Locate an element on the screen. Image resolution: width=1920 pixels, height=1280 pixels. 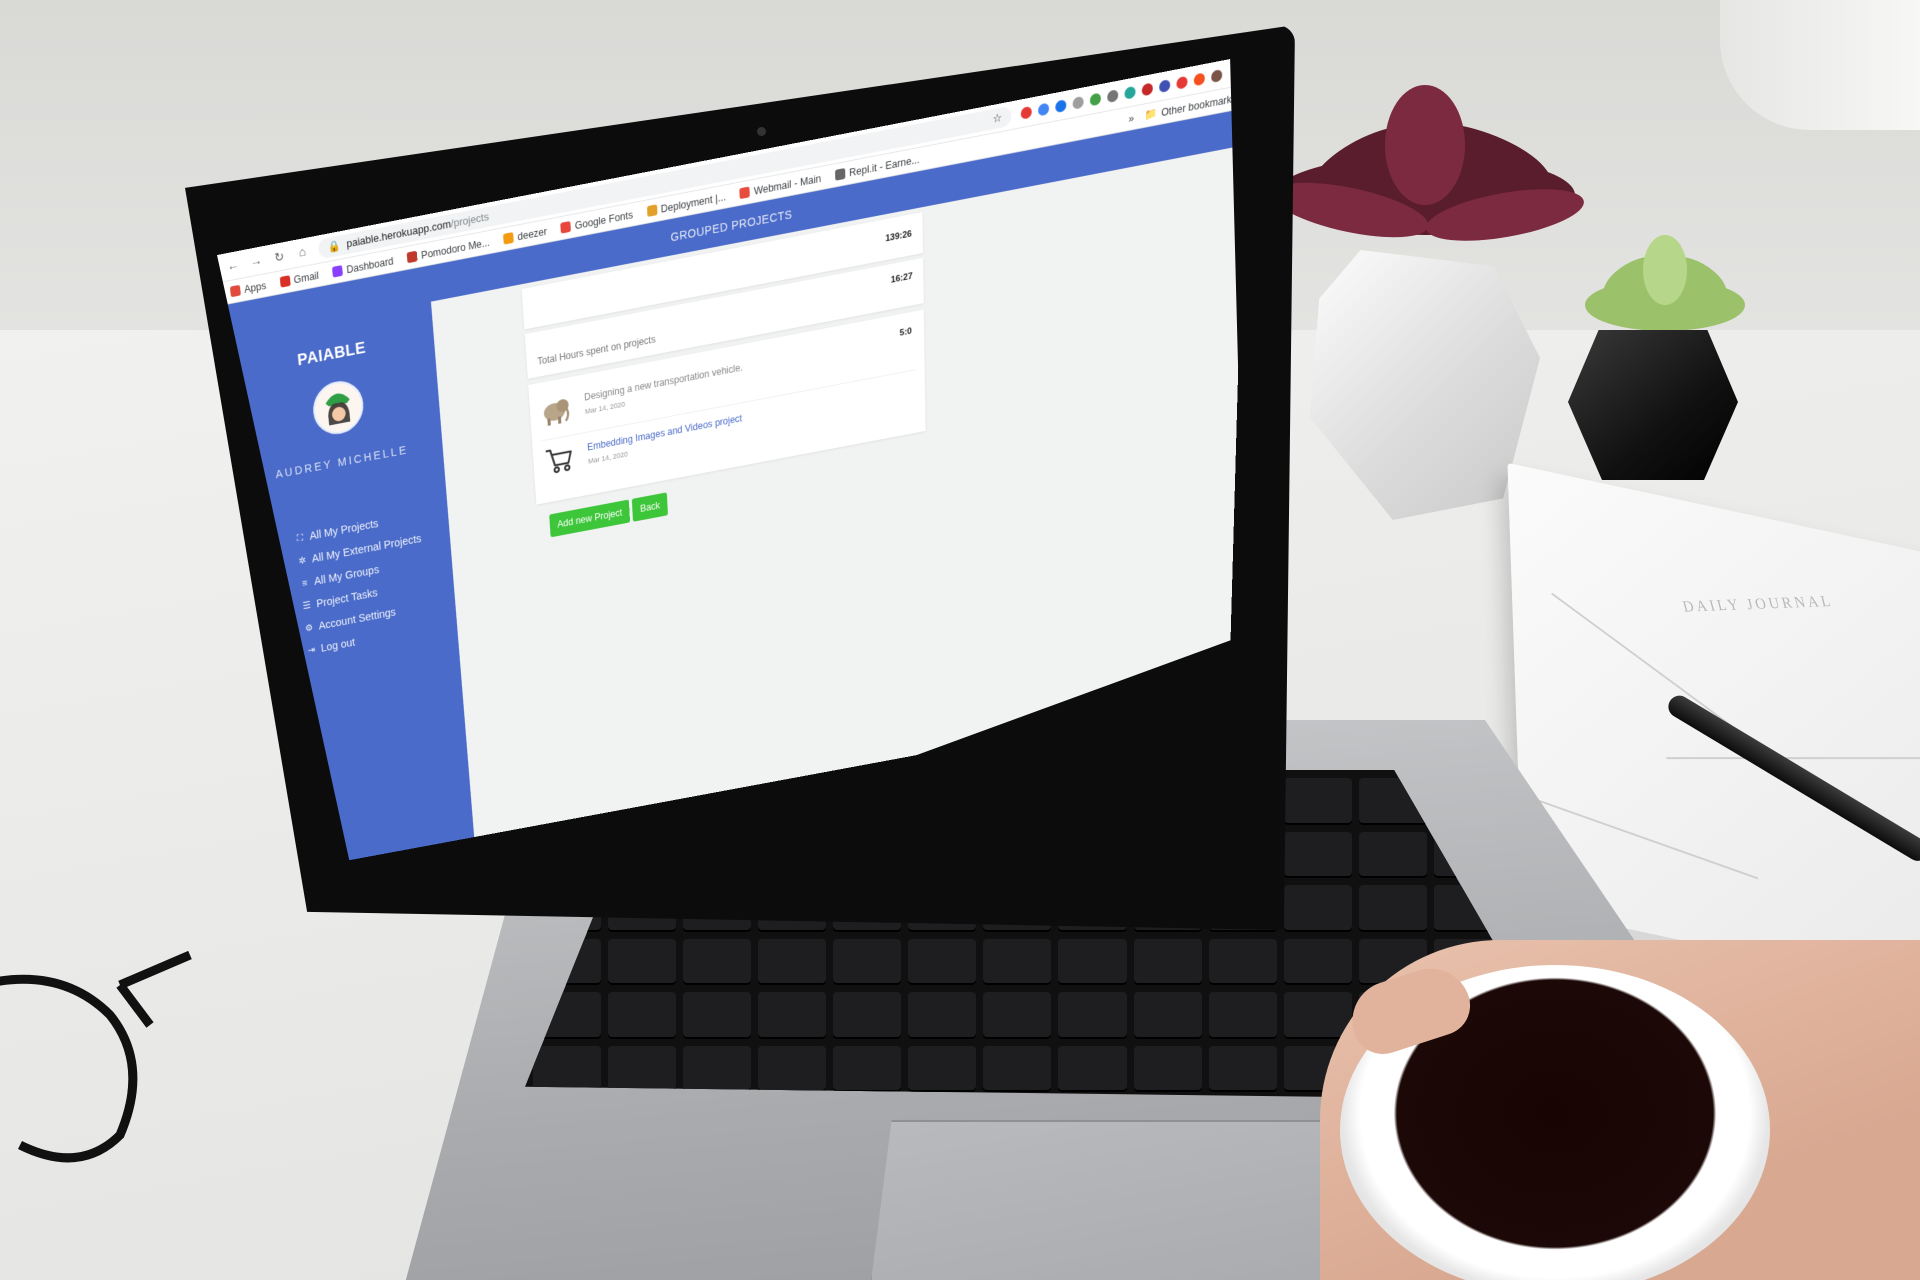
bookmark-item: deezer is located at coordinates (525, 235).